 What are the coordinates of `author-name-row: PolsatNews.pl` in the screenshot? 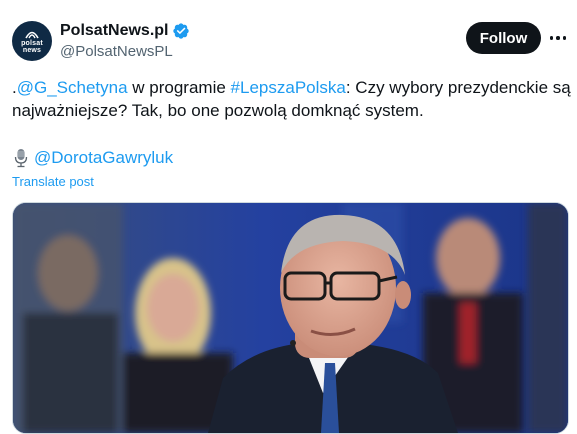 It's located at (125, 31).